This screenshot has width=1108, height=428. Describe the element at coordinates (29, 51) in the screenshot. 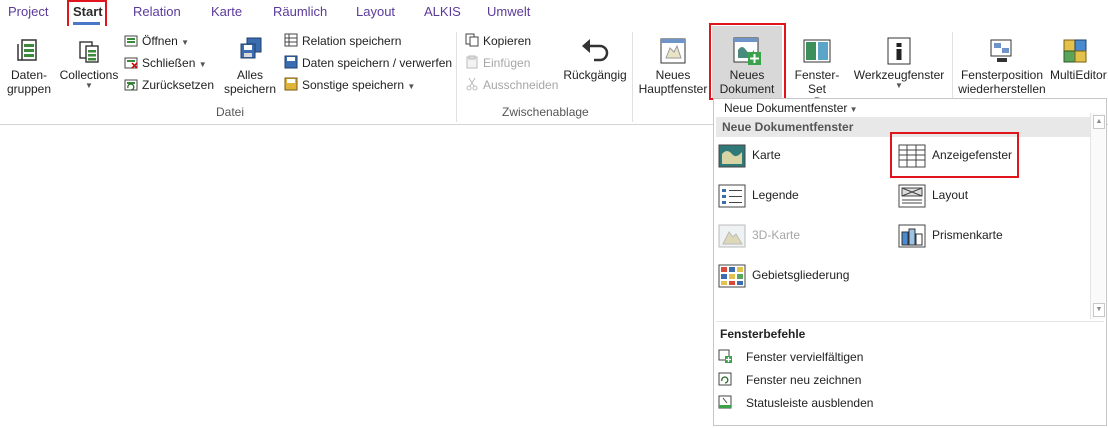

I see `data-groups-icon` at that location.